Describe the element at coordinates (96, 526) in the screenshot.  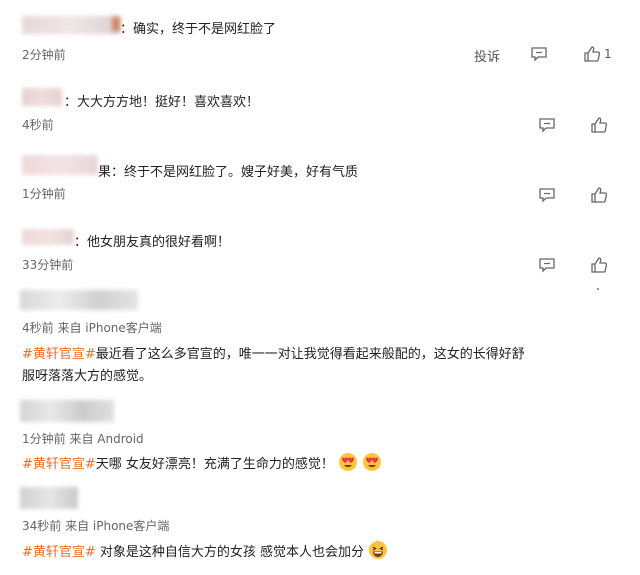
I see `comment-meta: 34秒前 来自 iPhone客户端` at that location.